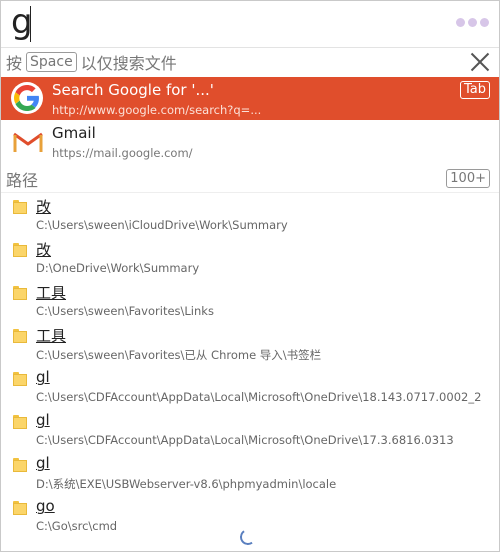 The width and height of the screenshot is (500, 552). What do you see at coordinates (122, 153) in the screenshot?
I see `result-url: https://mail.google.com/` at bounding box center [122, 153].